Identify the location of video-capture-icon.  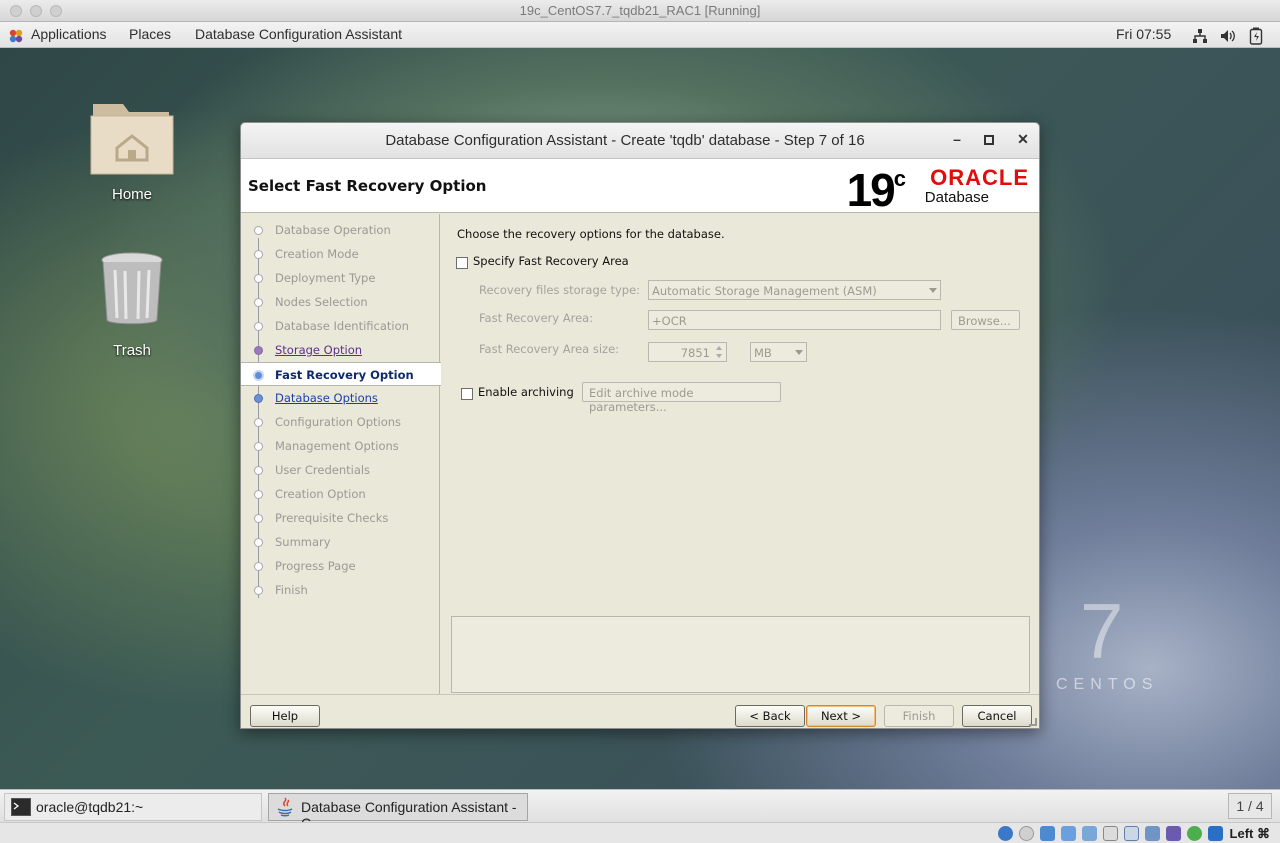
(1152, 833).